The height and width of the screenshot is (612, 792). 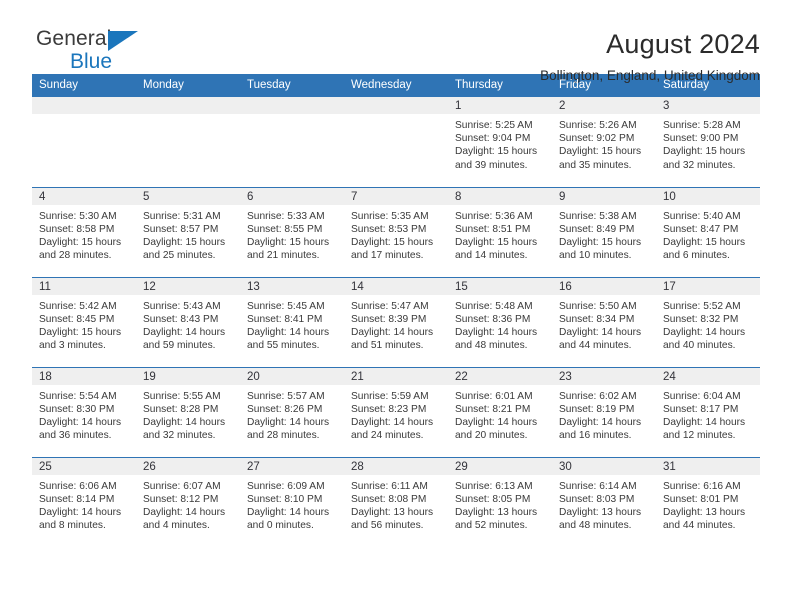 I want to click on day-number: 12, so click(x=188, y=286).